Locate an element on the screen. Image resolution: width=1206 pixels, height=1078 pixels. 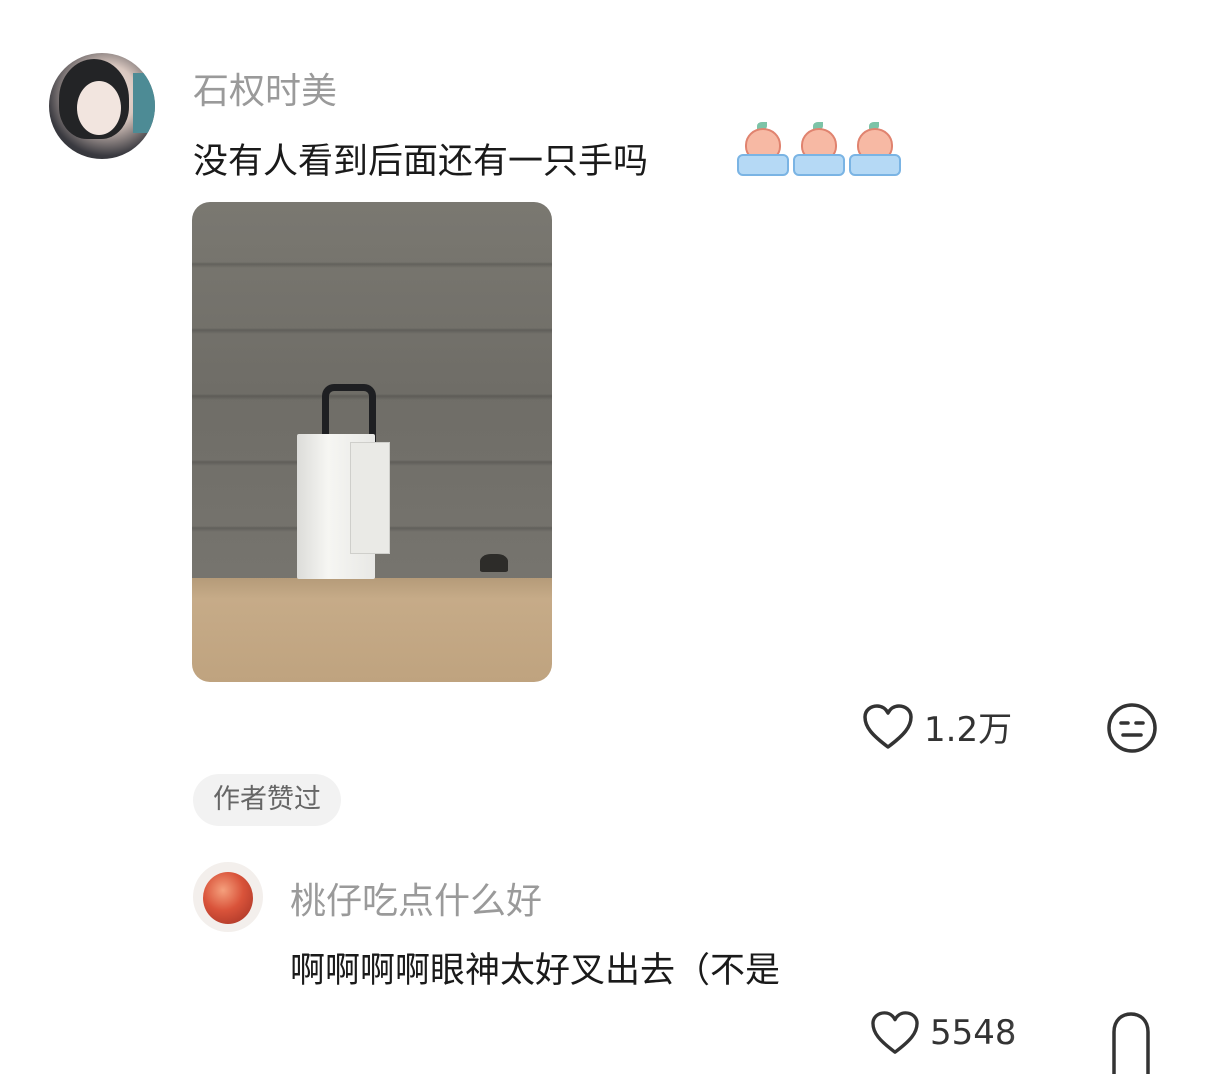
expressionless-face-icon is located at coordinates (1132, 728).